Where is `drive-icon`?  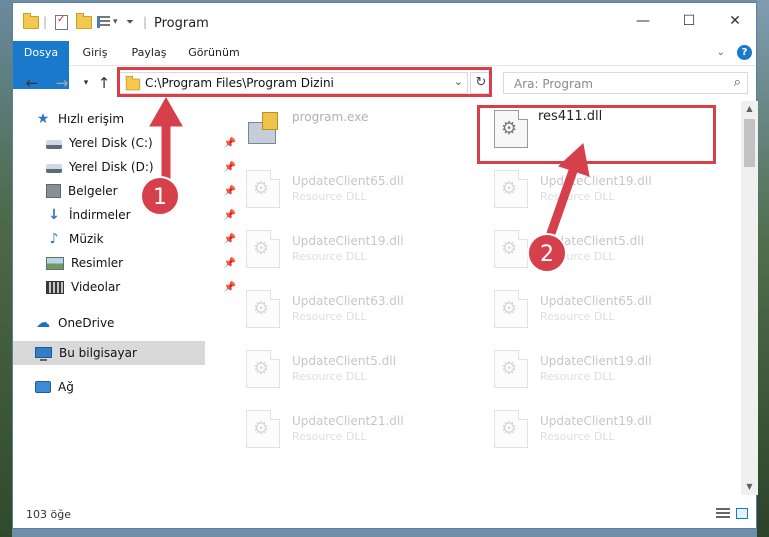
drive-icon is located at coordinates (54, 144).